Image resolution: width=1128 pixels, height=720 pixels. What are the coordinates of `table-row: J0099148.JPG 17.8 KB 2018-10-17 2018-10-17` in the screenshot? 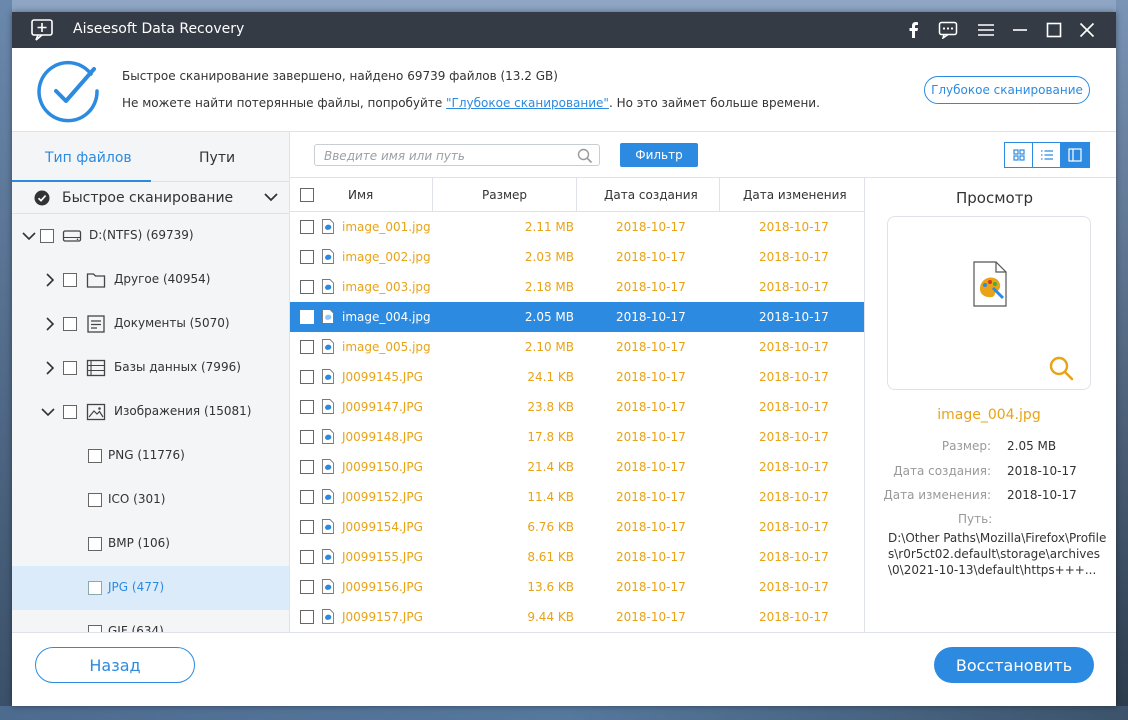 It's located at (577, 437).